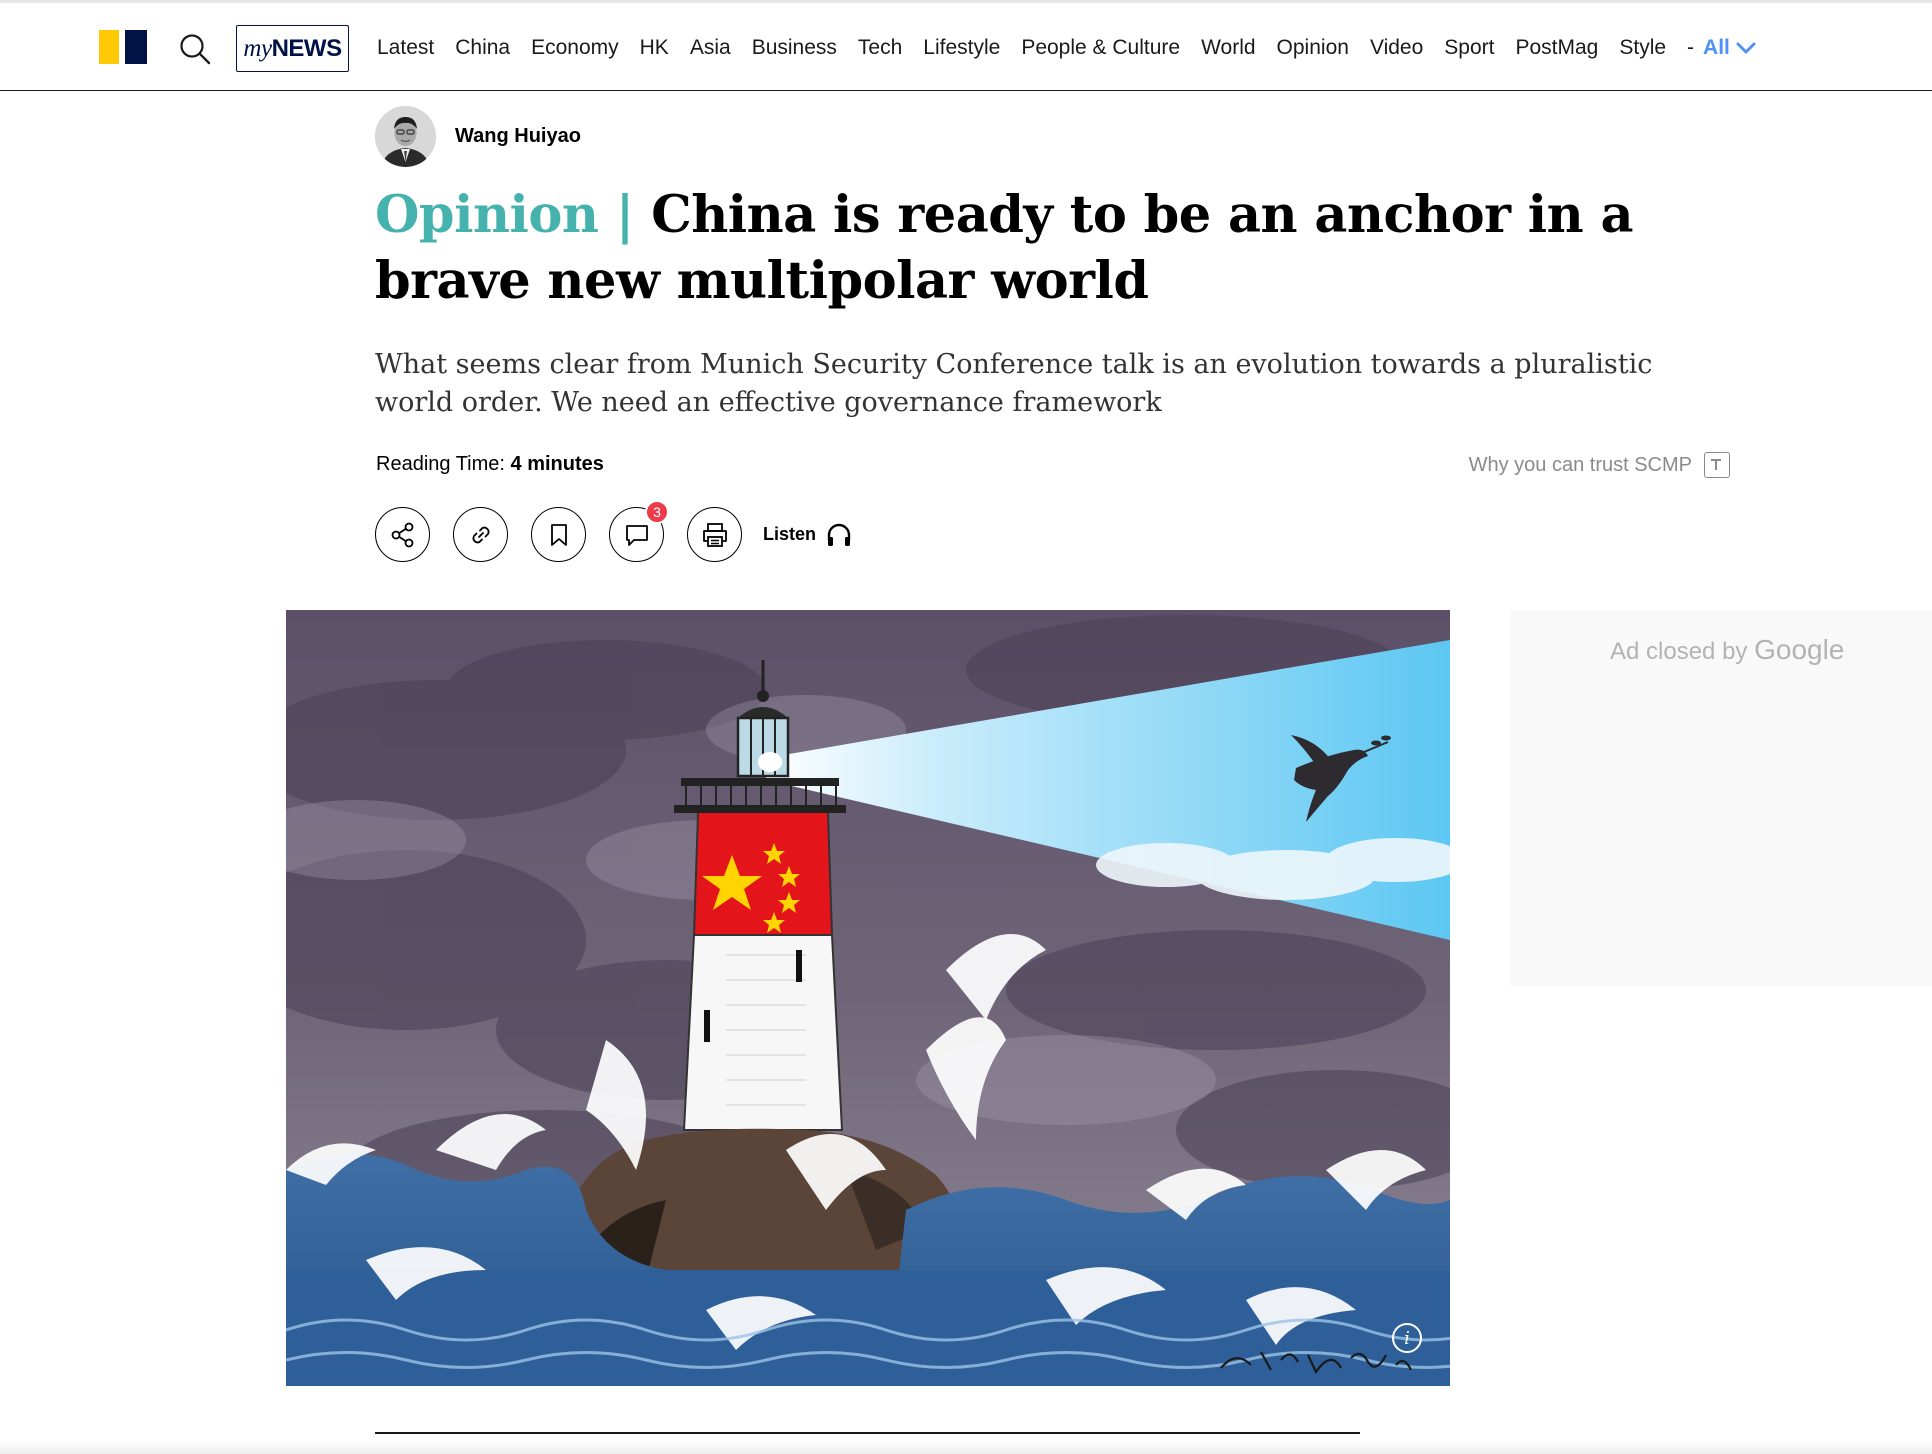 The image size is (1932, 1454). I want to click on nav-item-latest: Latest, so click(405, 48).